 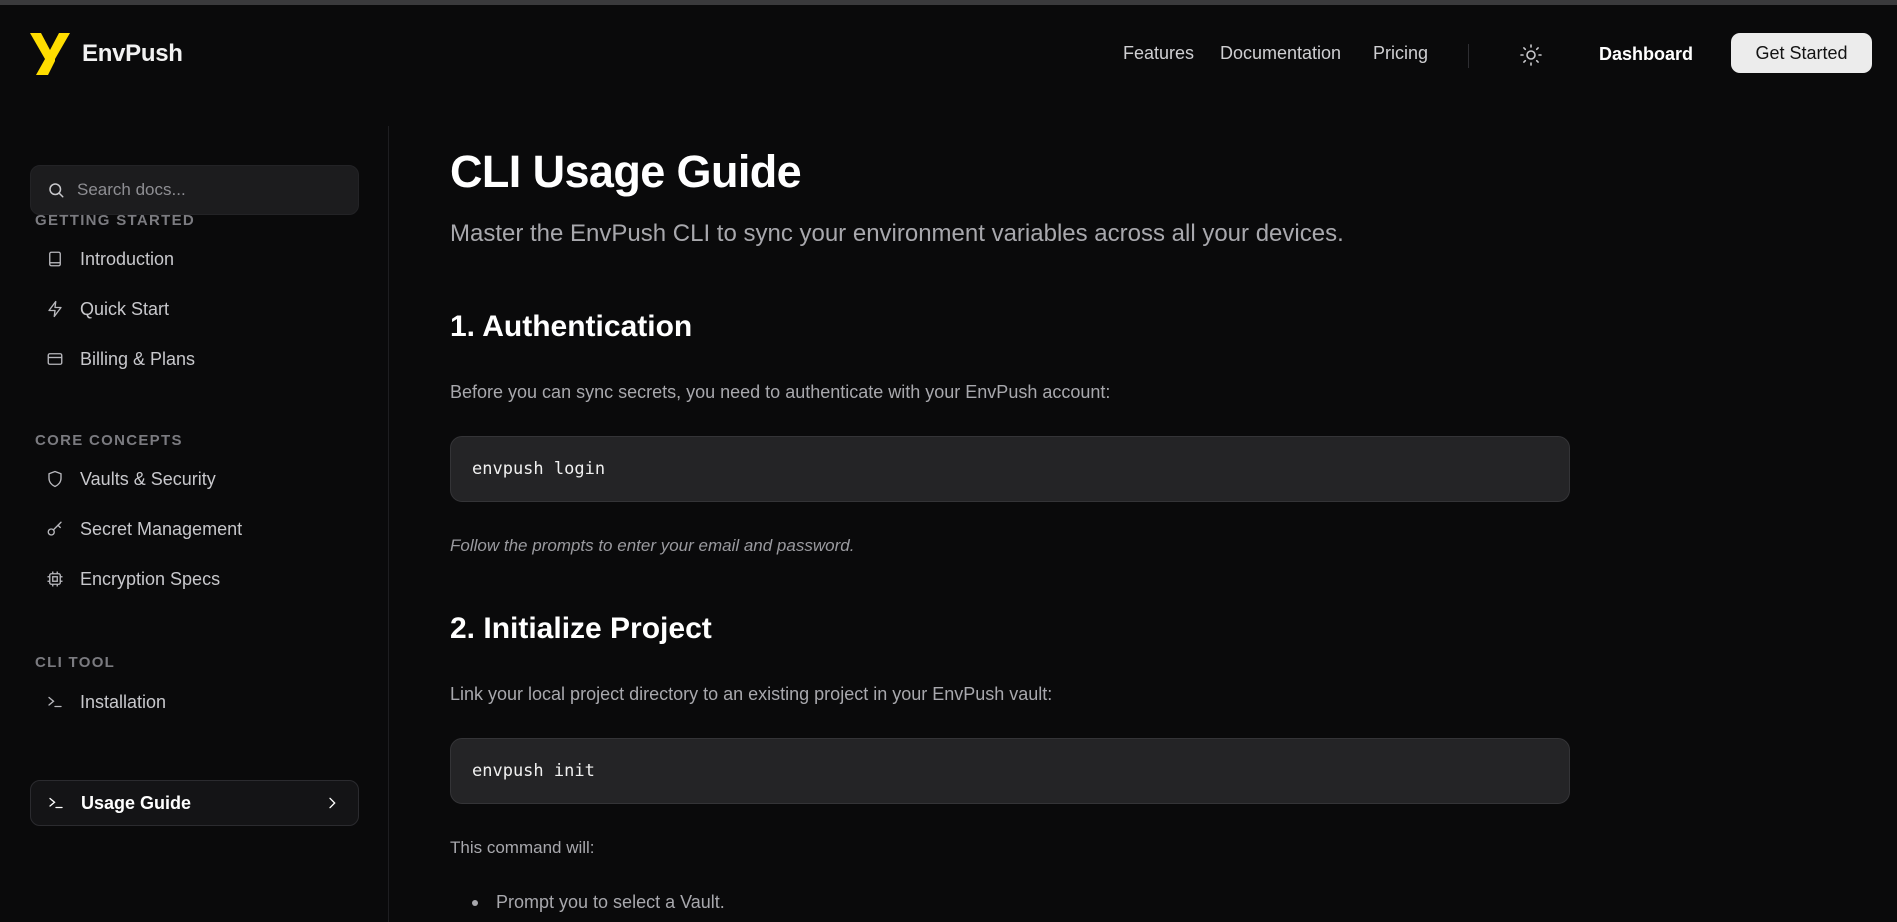 I want to click on sidebar-item-label: Installation, so click(x=123, y=701).